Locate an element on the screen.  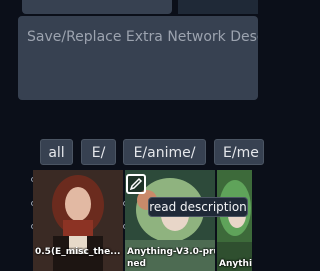
filter-e-me-button: E/me is located at coordinates (239, 152).